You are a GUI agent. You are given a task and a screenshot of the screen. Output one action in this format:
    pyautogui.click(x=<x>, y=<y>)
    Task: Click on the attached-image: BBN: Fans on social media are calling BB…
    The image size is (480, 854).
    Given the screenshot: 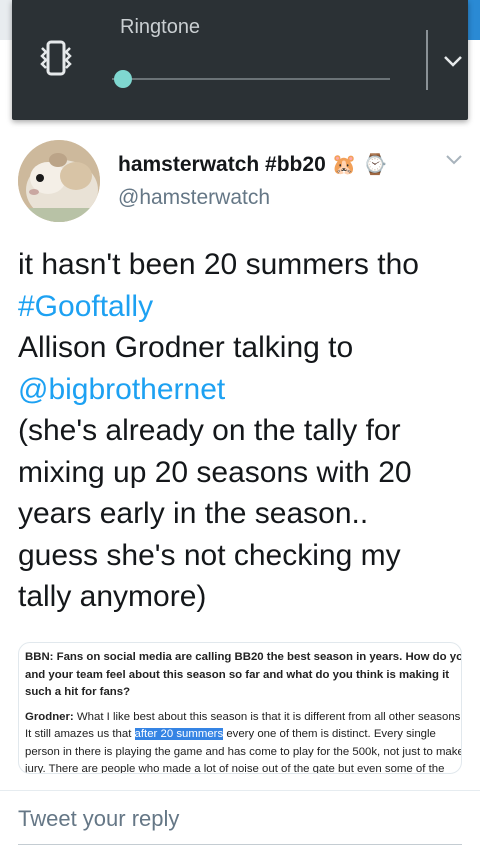 What is the action you would take?
    pyautogui.click(x=240, y=708)
    